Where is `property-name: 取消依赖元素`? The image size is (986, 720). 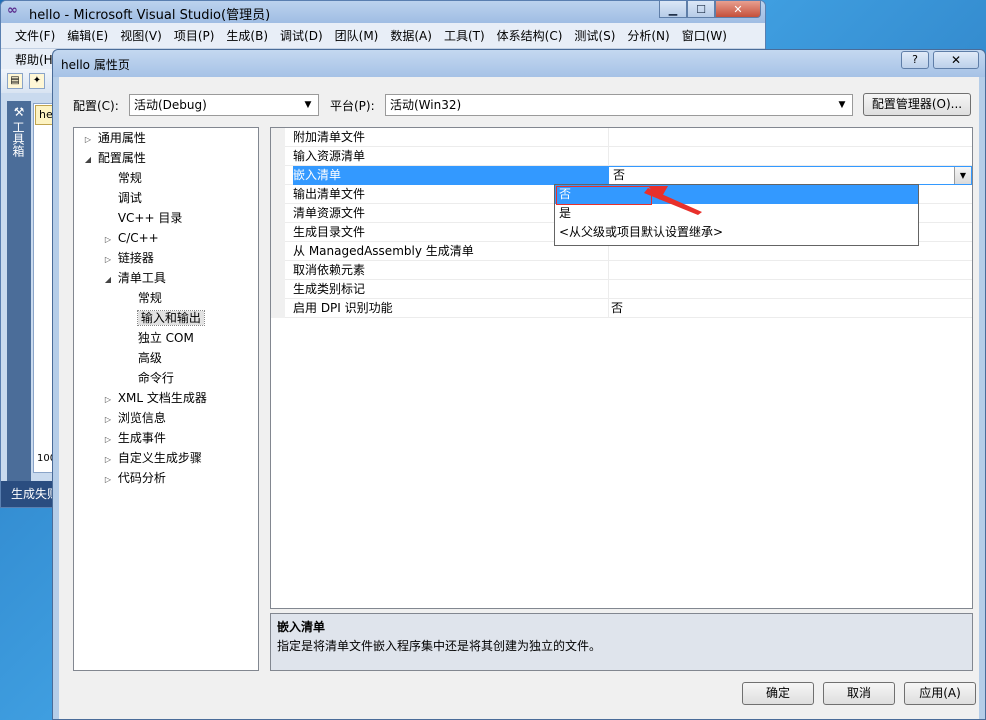 property-name: 取消依赖元素 is located at coordinates (451, 270).